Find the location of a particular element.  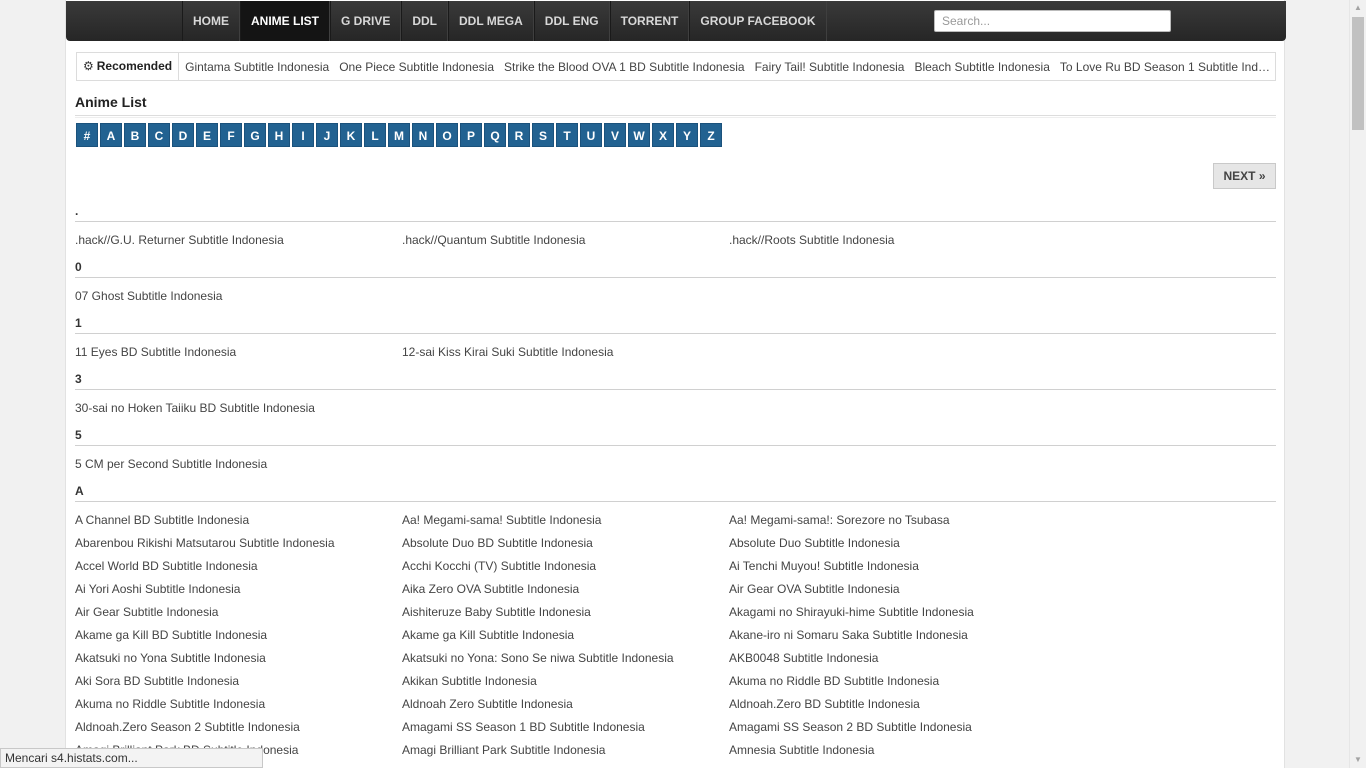

anime-link: Aishiteruze Baby Subtitle Indonesia is located at coordinates (496, 612).